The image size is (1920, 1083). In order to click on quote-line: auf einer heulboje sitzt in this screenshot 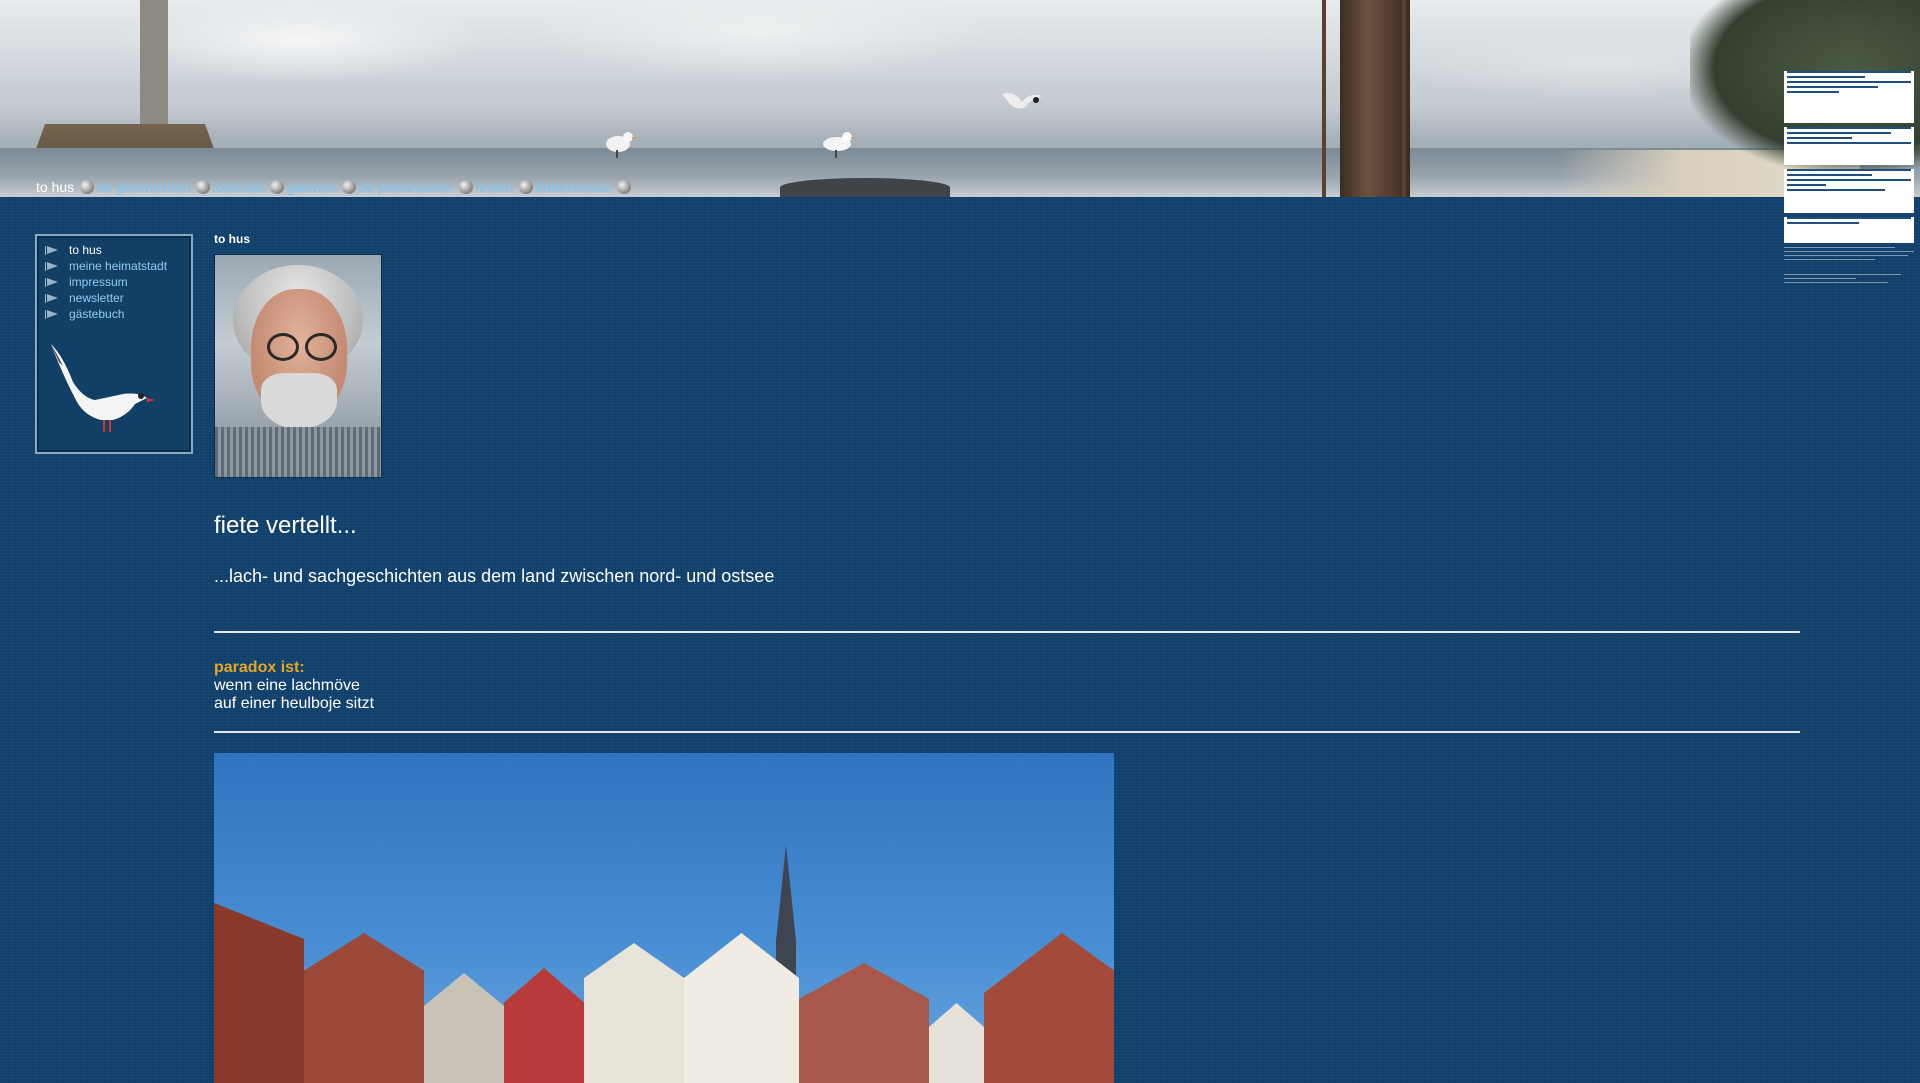, I will do `click(294, 703)`.